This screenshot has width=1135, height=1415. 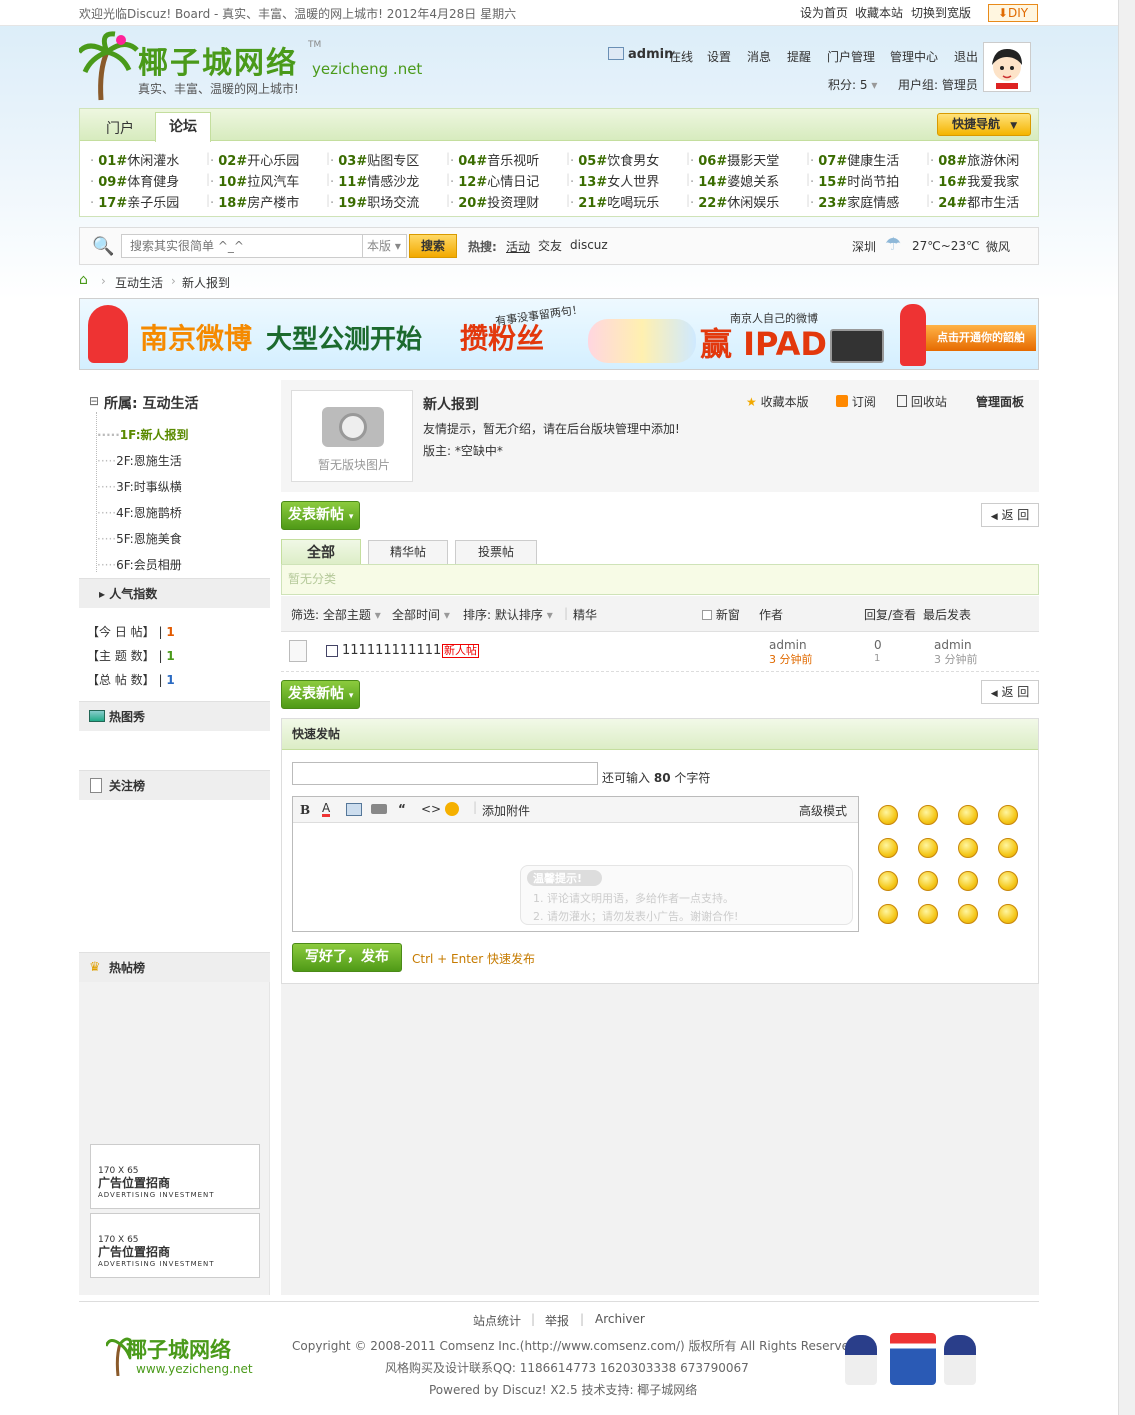 What do you see at coordinates (922, 401) in the screenshot?
I see `recycle-bin-link: 回收站` at bounding box center [922, 401].